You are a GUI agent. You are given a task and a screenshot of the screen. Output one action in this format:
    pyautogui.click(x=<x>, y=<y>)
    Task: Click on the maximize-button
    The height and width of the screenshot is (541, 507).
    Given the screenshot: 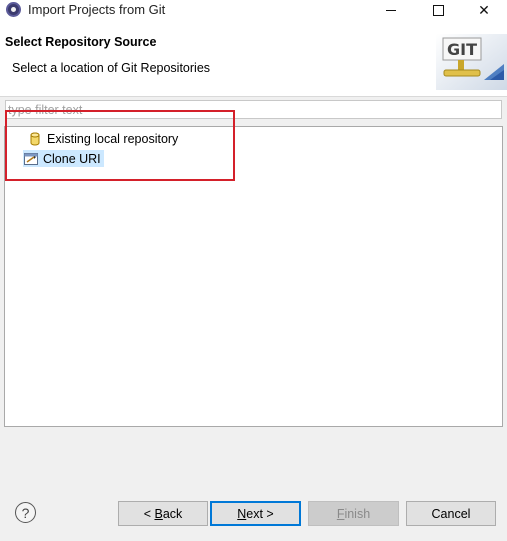 What is the action you would take?
    pyautogui.click(x=438, y=10)
    